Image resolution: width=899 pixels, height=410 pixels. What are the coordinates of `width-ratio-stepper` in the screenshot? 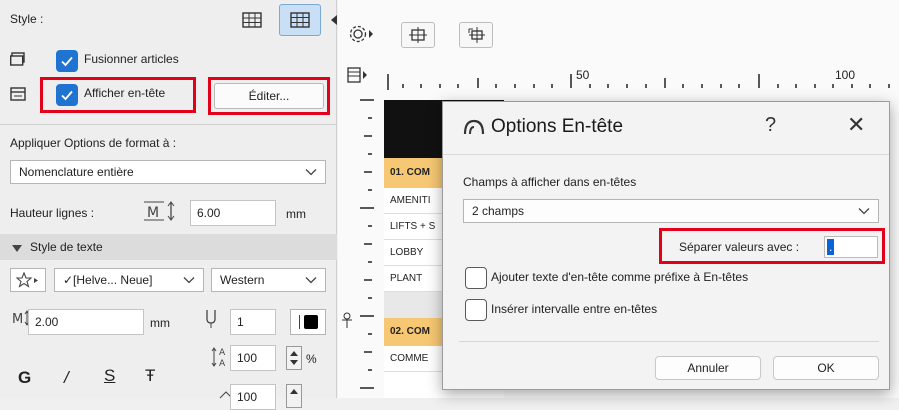 It's located at (294, 396).